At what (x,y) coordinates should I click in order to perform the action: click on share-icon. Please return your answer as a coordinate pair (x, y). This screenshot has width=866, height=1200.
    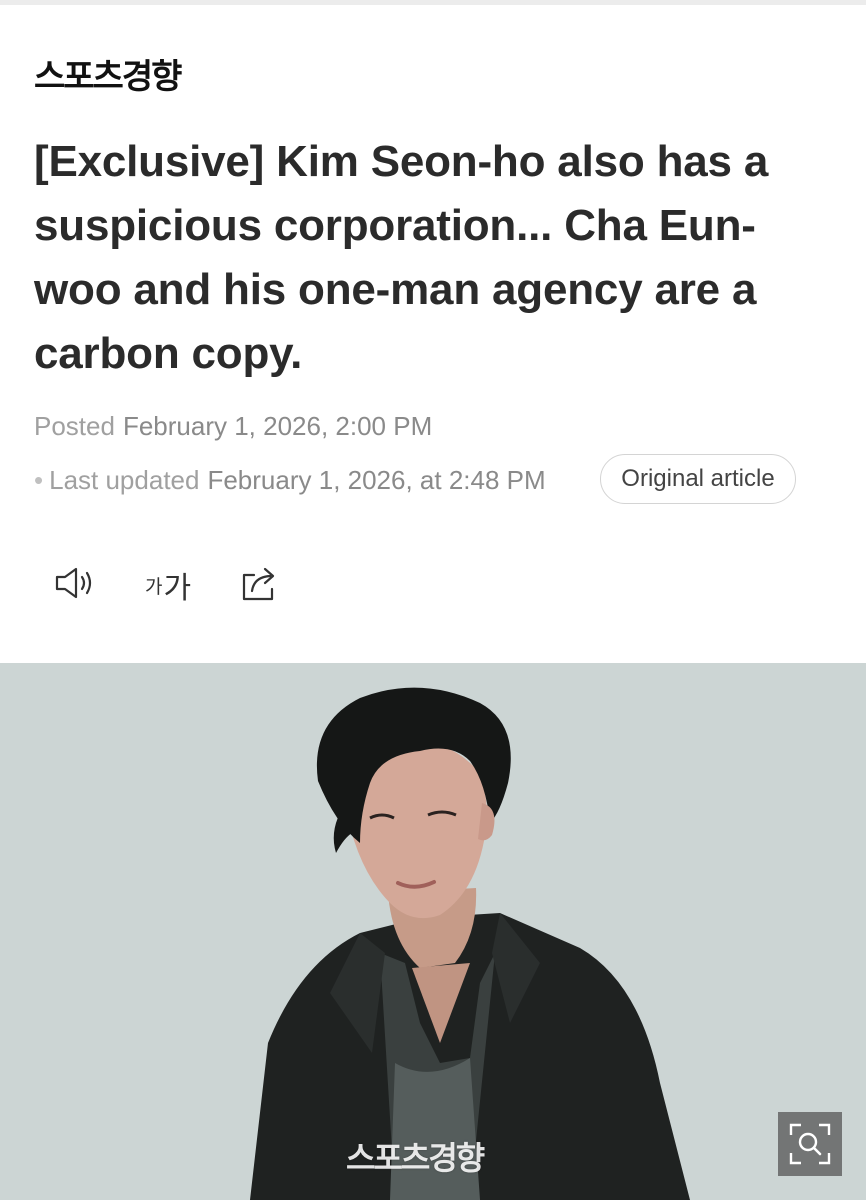
    Looking at the image, I should click on (260, 585).